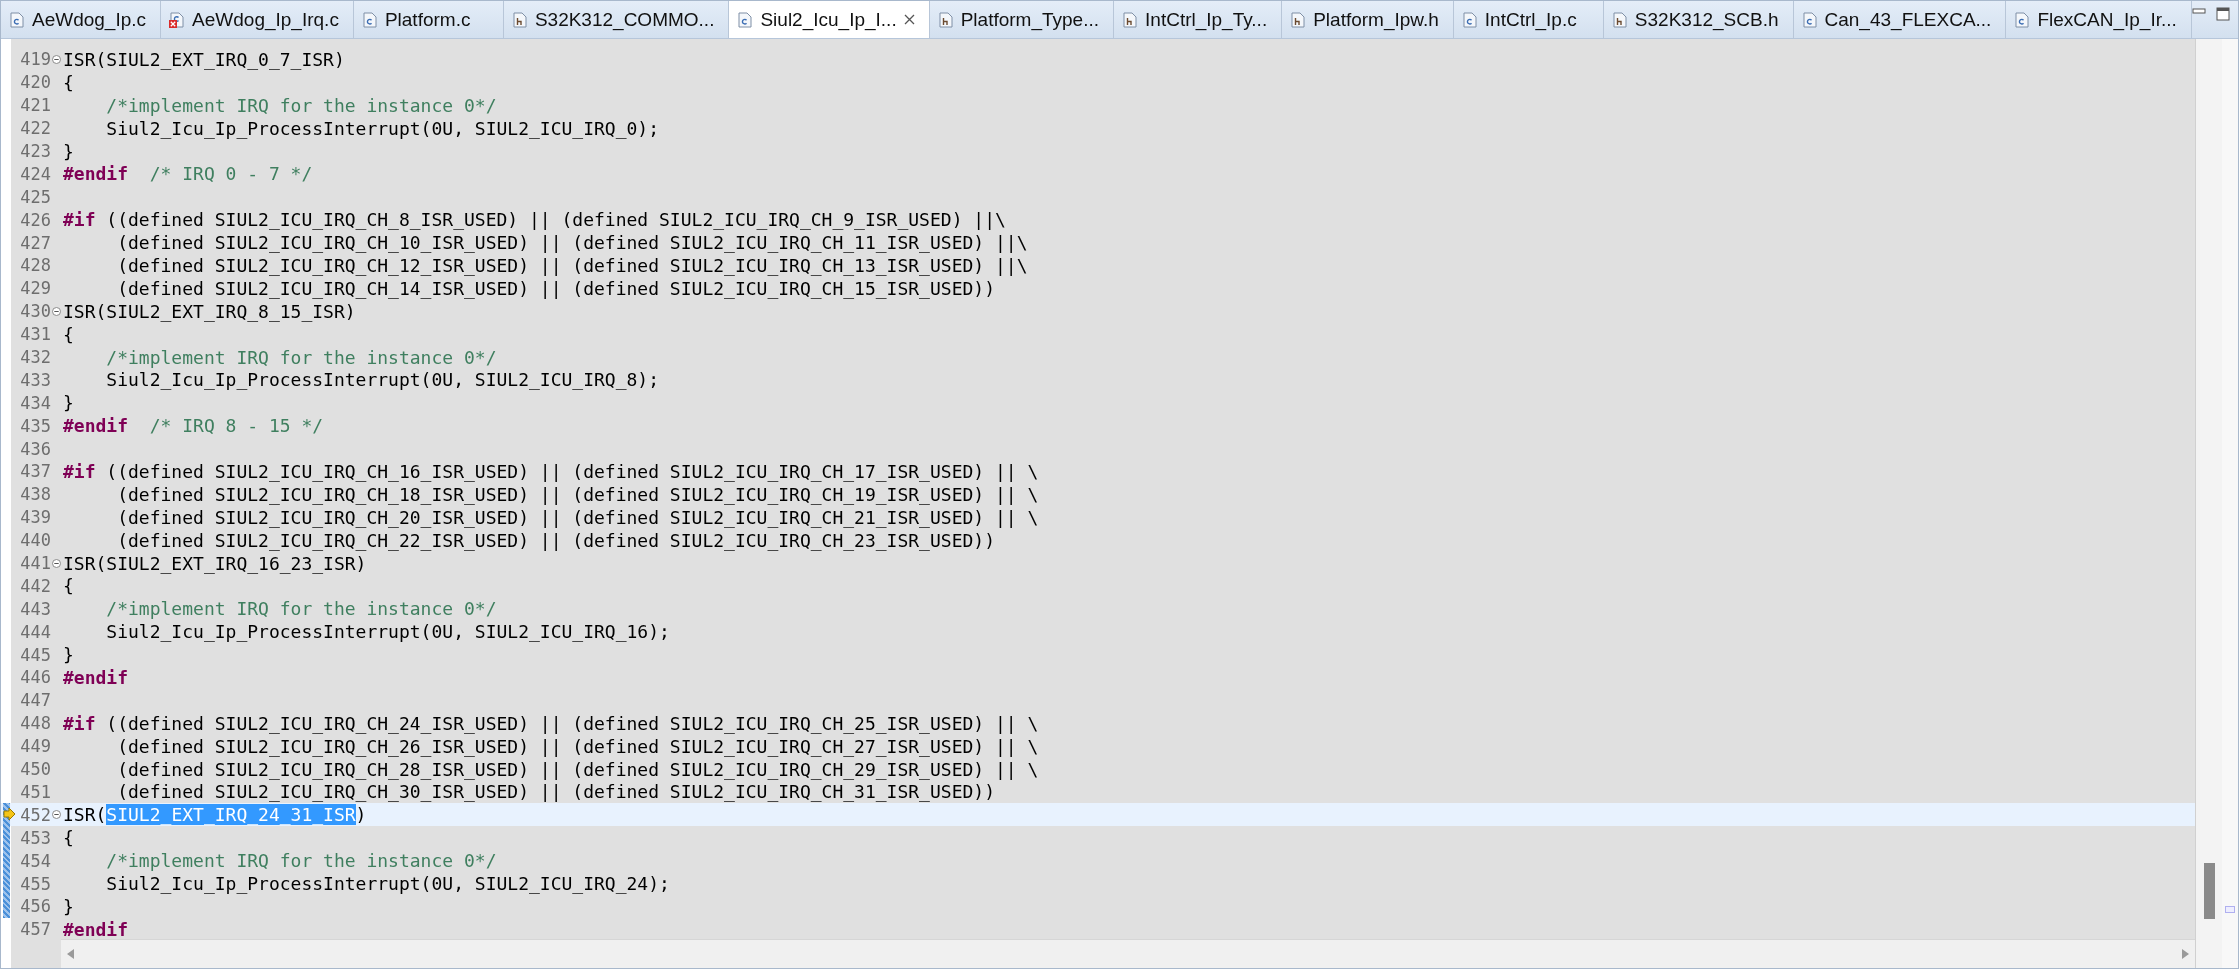  Describe the element at coordinates (35, 379) in the screenshot. I see `line-number: 433` at that location.